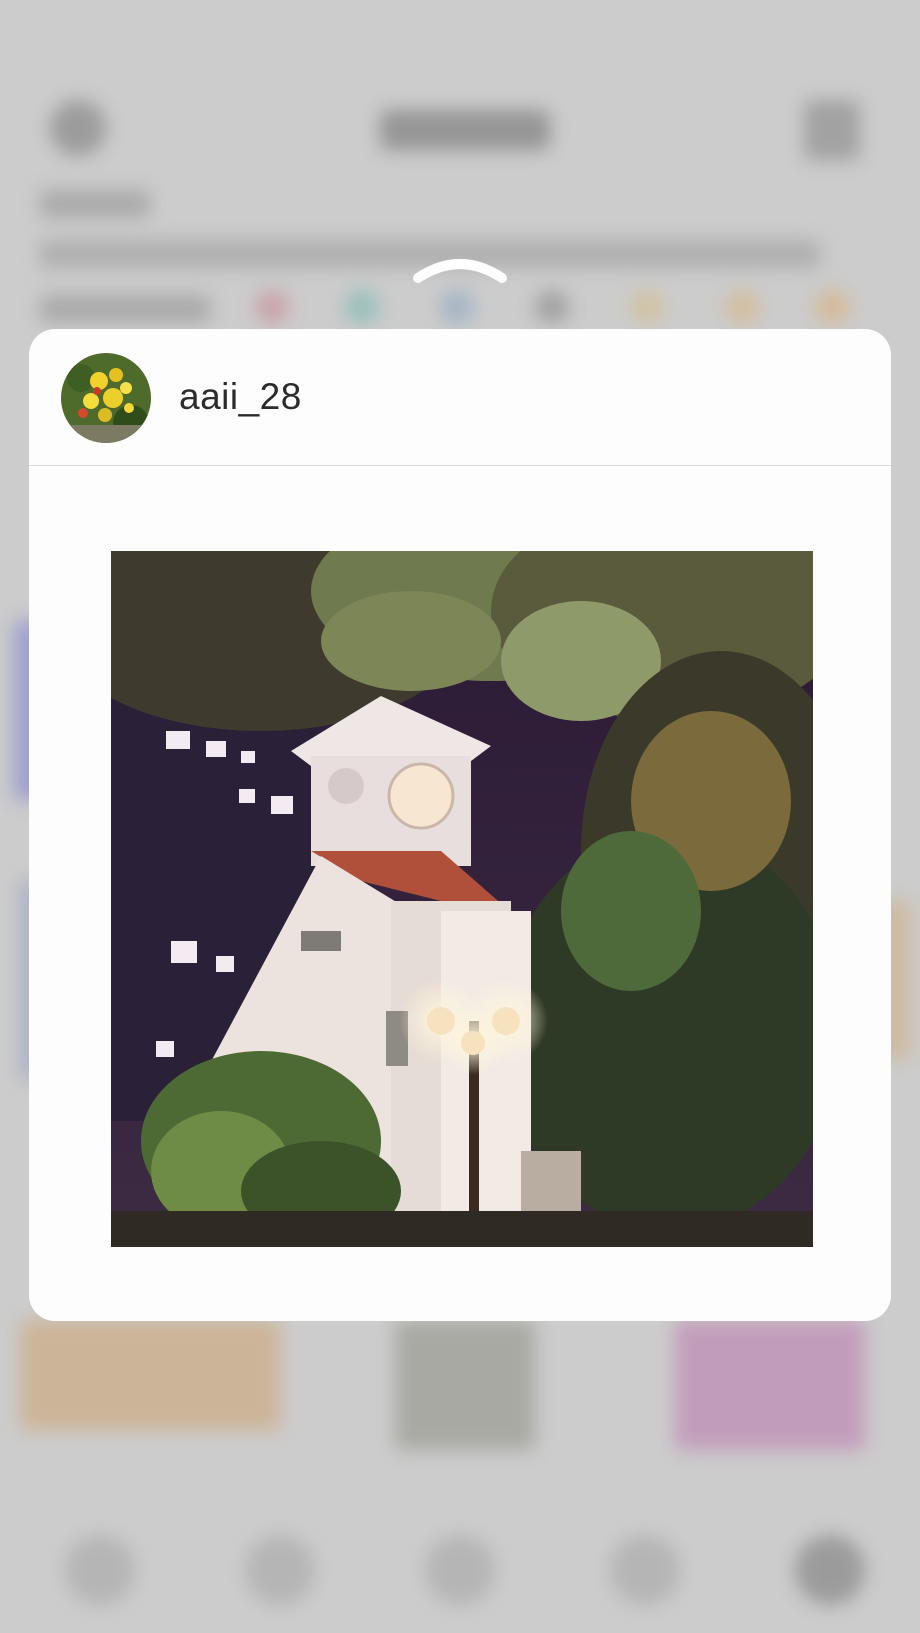 The width and height of the screenshot is (920, 1633). What do you see at coordinates (240, 397) in the screenshot?
I see `username: aaii_28` at bounding box center [240, 397].